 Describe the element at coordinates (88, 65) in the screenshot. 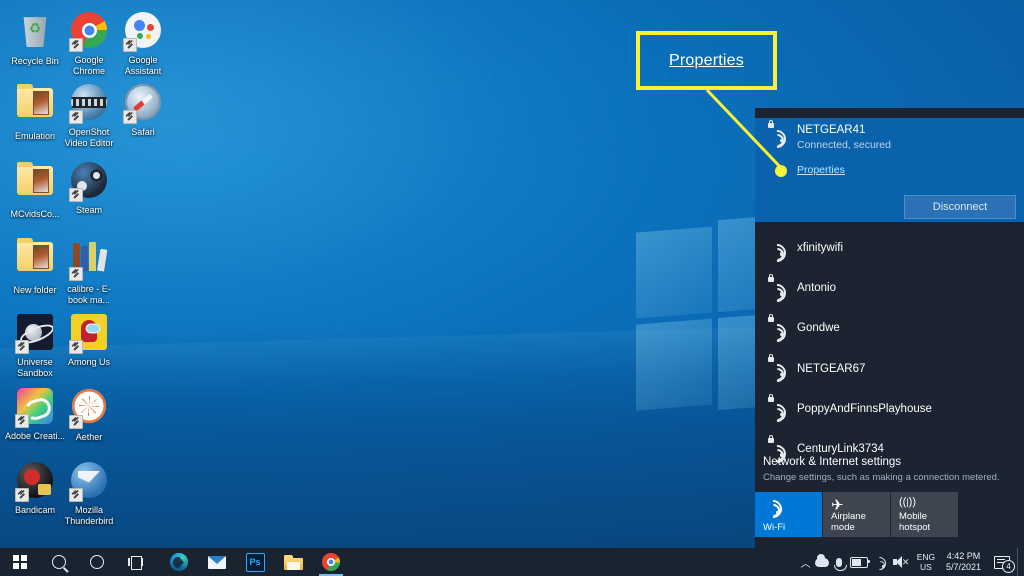

I see `desktop-icon-label: Google Chrome` at that location.